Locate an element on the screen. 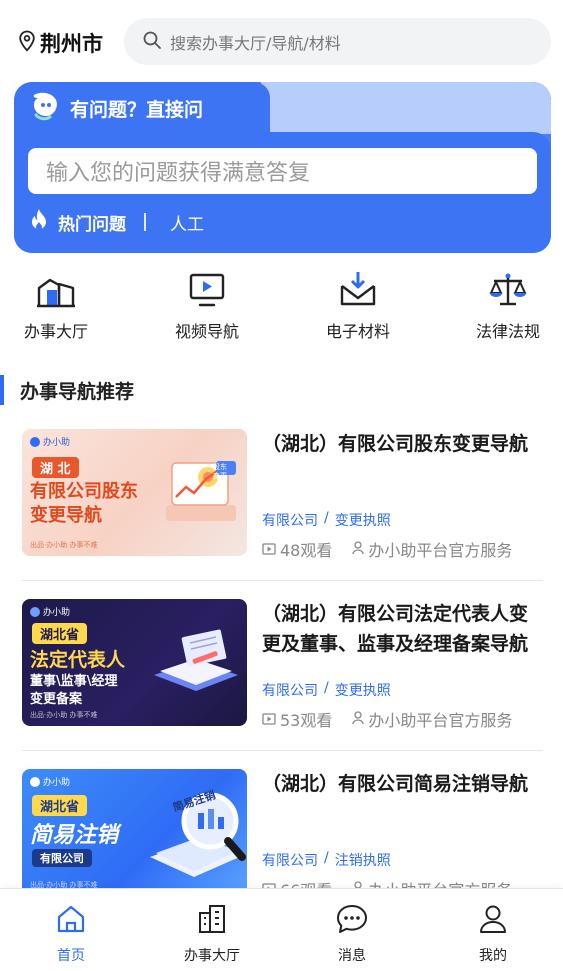  section-header: 办事导航推荐 is located at coordinates (67, 390).